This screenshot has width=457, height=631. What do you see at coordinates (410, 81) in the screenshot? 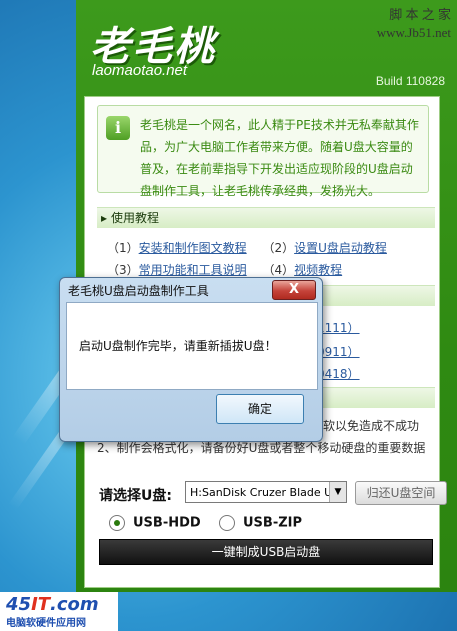
I see `build-label: Build 110828` at bounding box center [410, 81].